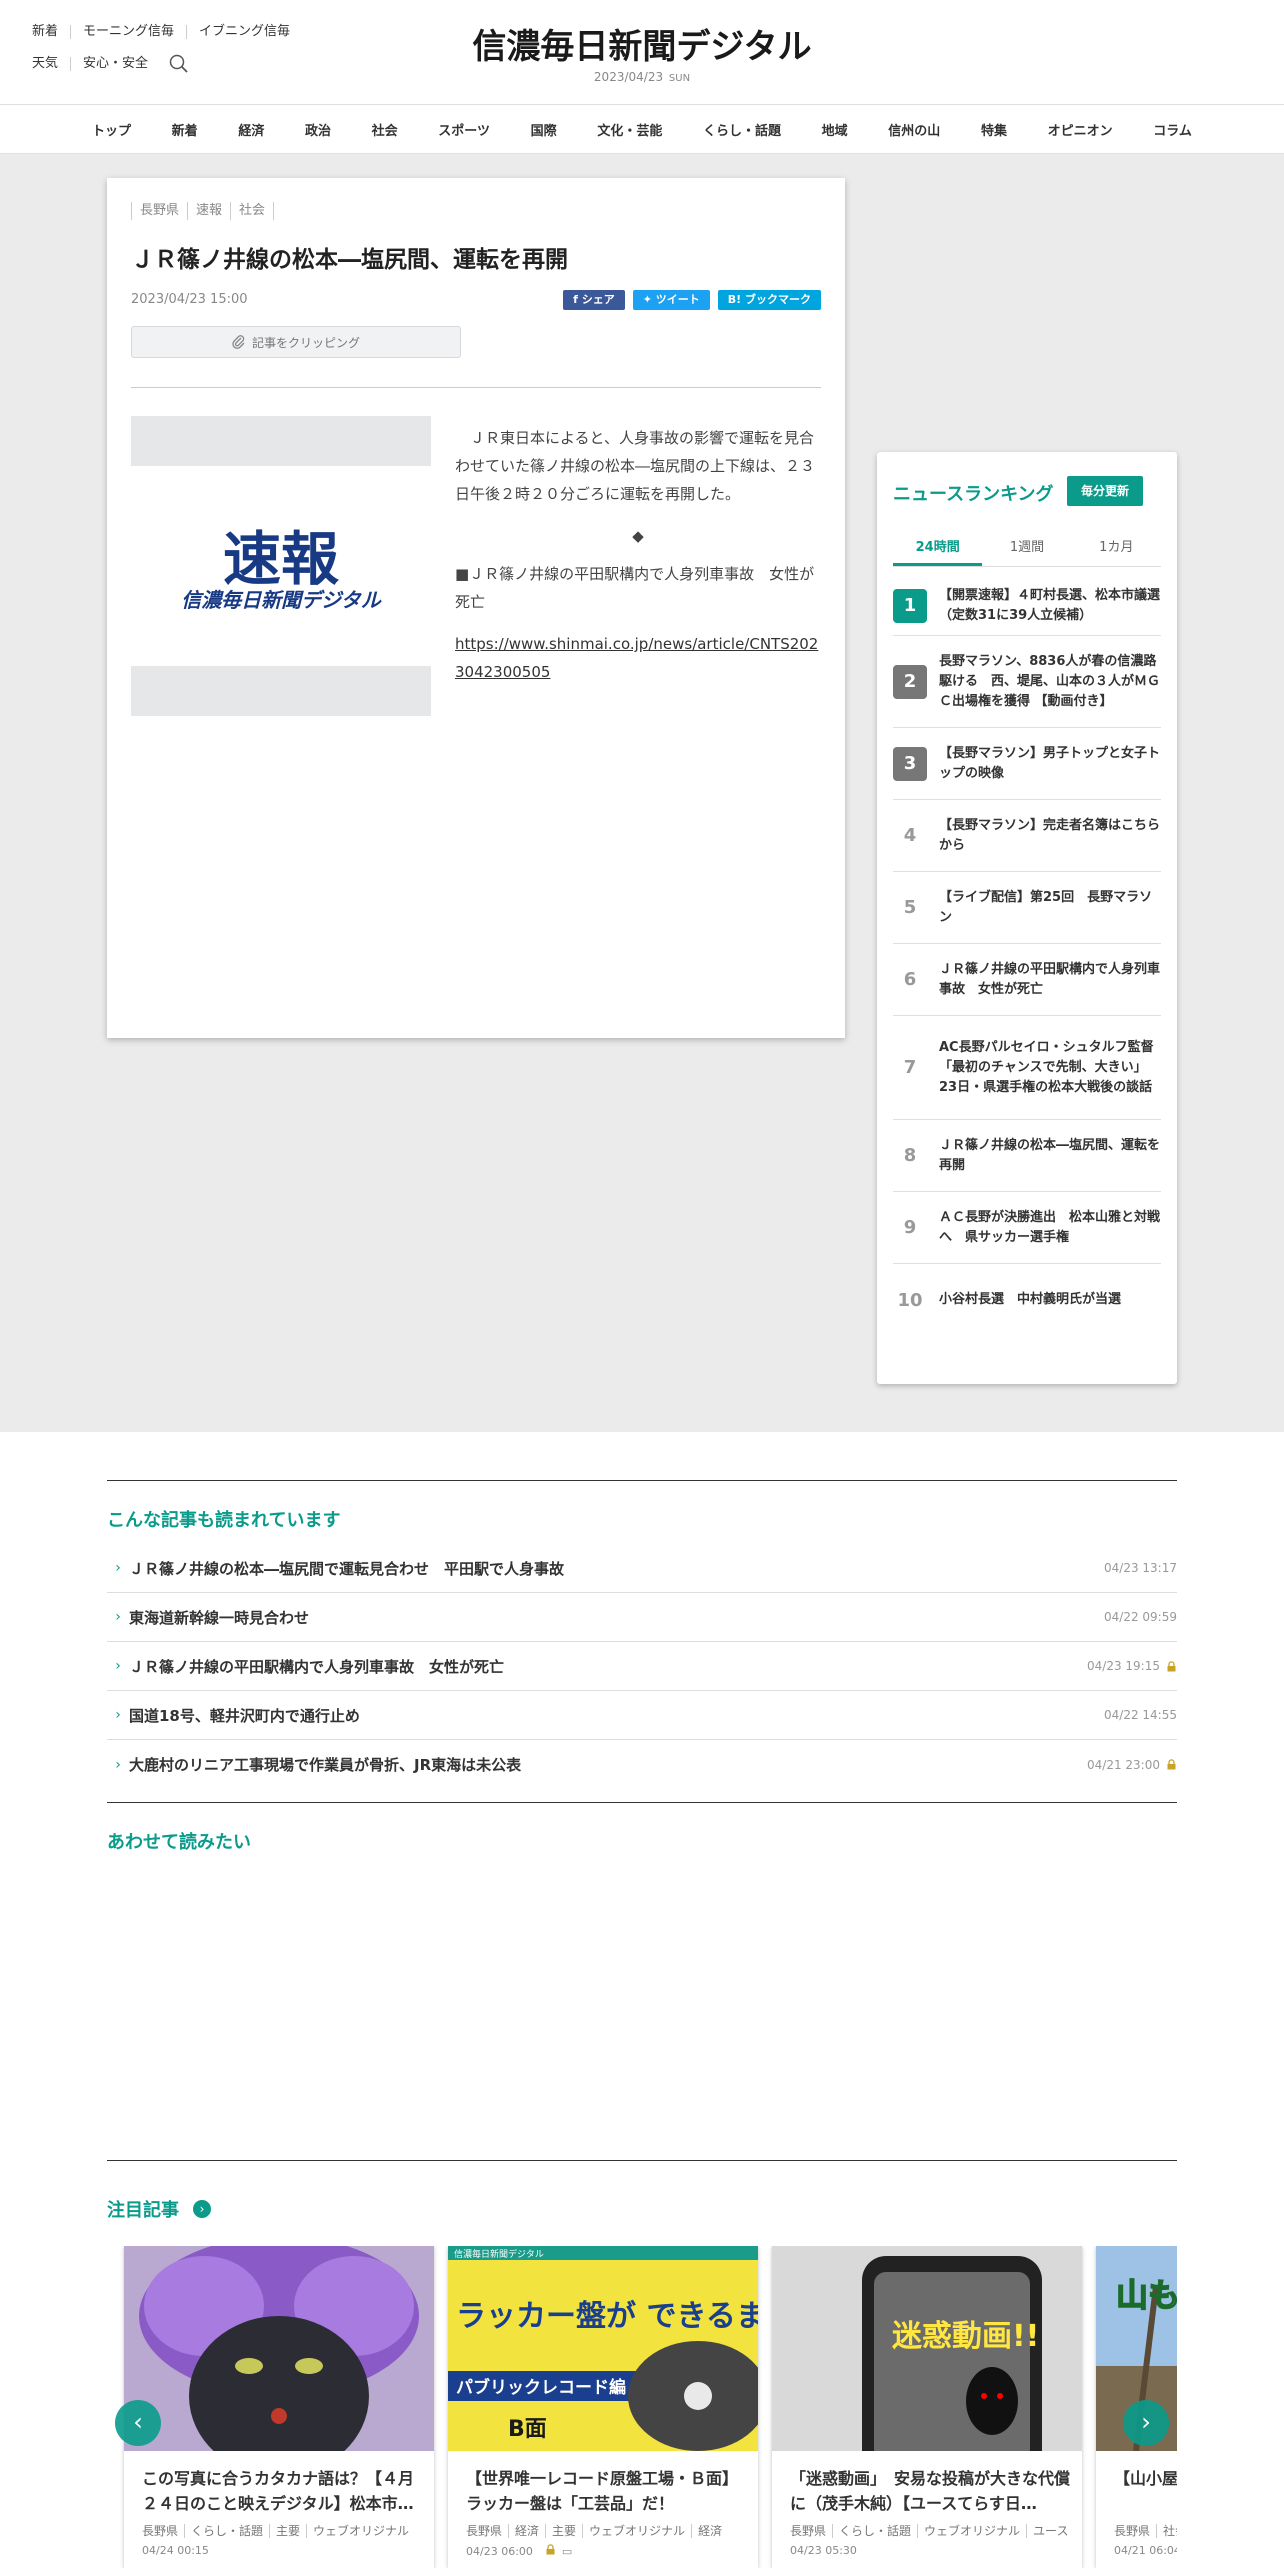  Describe the element at coordinates (642, 1715) in the screenshot. I see `related-item: › 国道18号、軽井沢町内で通行止め 04/22 14:55` at that location.